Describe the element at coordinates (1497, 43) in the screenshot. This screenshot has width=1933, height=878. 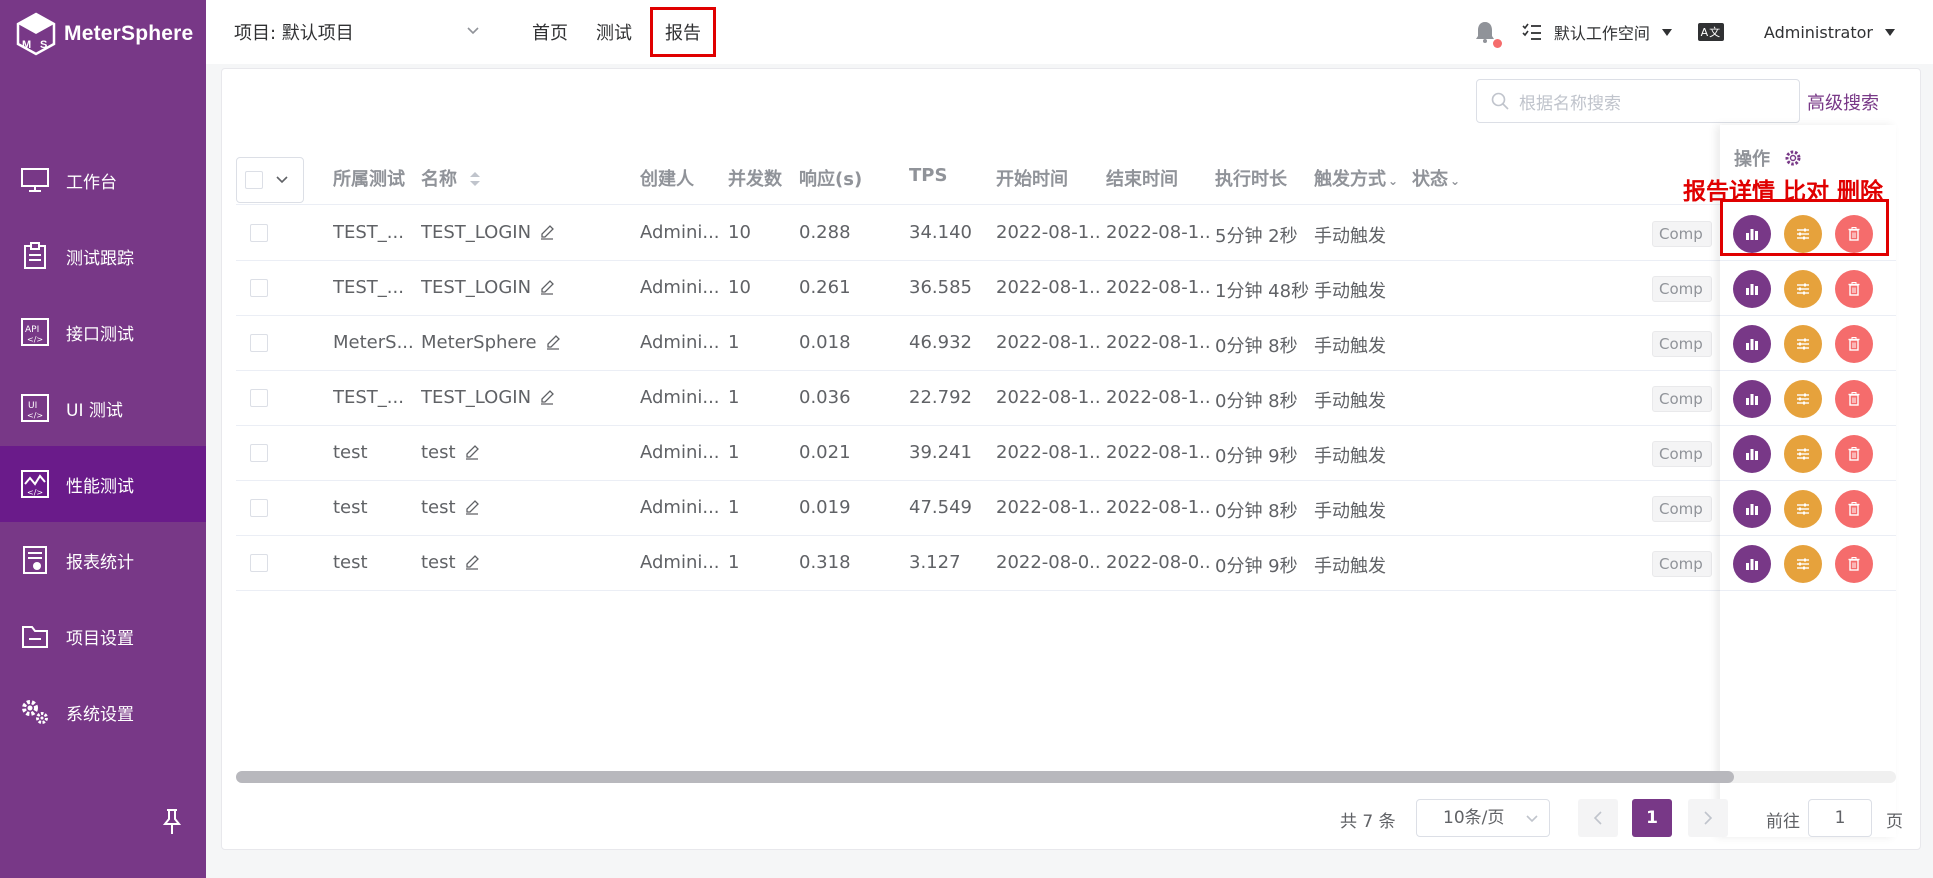
I see `notification-dot` at that location.